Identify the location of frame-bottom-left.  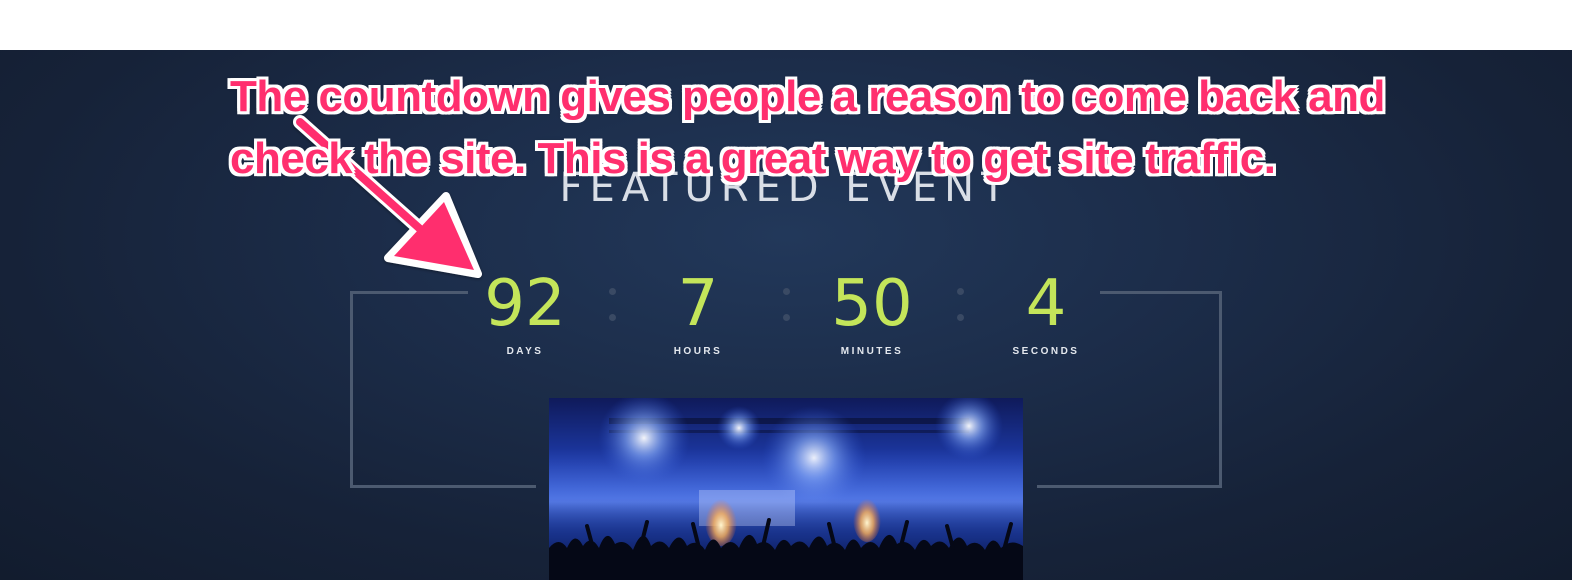
(443, 486).